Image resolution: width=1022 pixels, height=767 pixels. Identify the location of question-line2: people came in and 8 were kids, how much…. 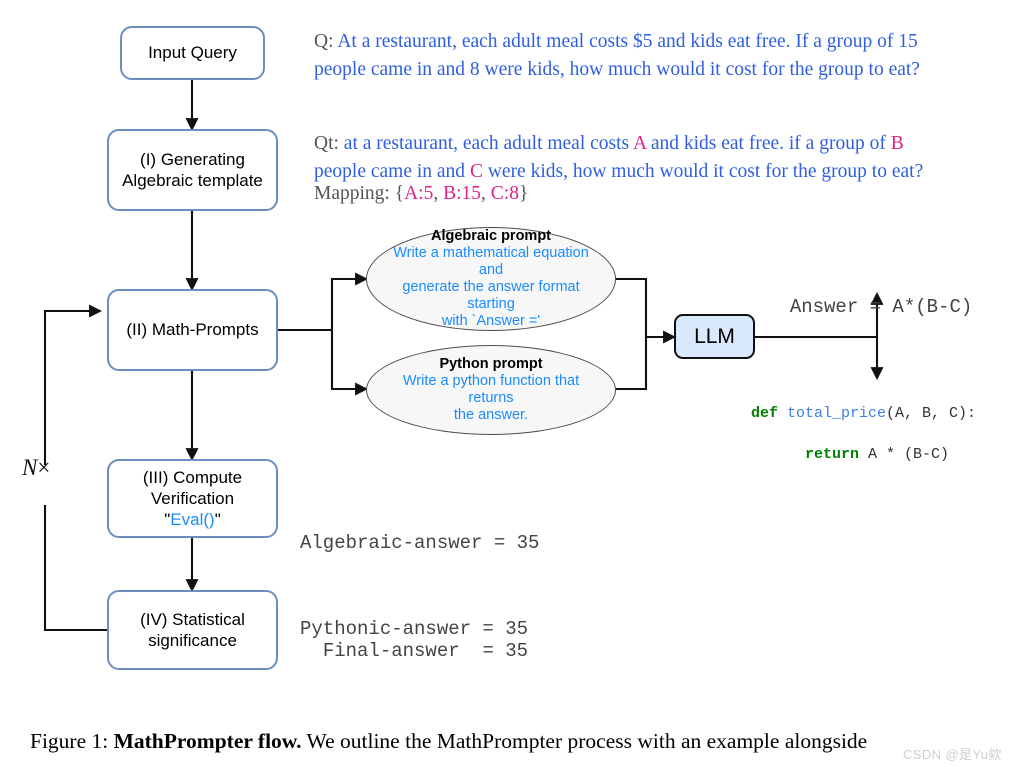
(617, 69).